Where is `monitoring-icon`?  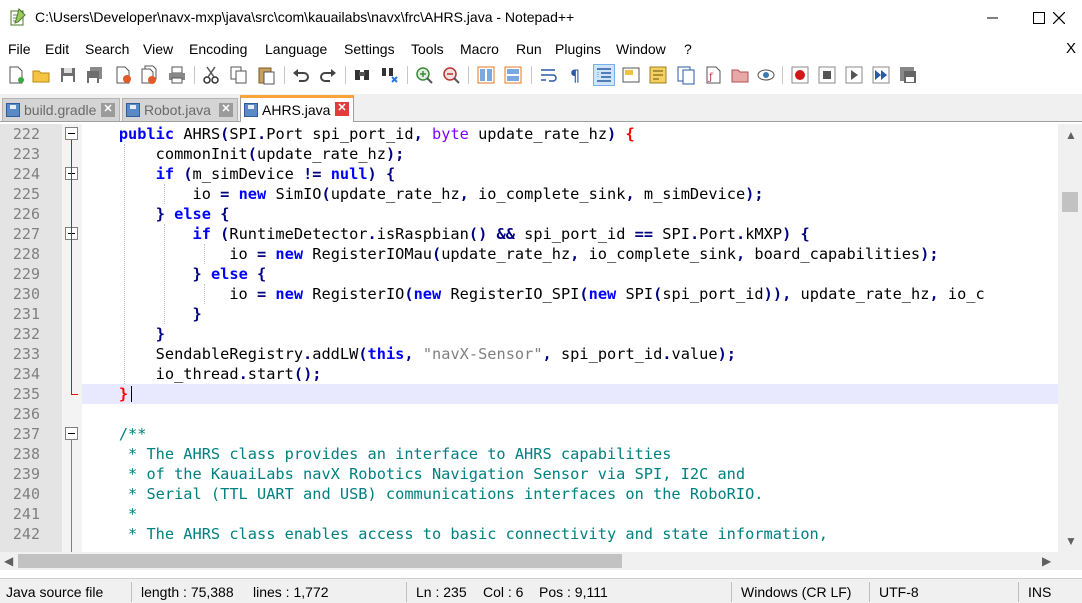
monitoring-icon is located at coordinates (766, 75).